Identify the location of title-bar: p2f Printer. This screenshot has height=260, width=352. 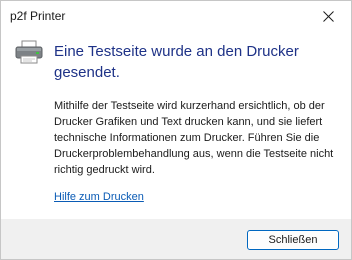
(176, 16).